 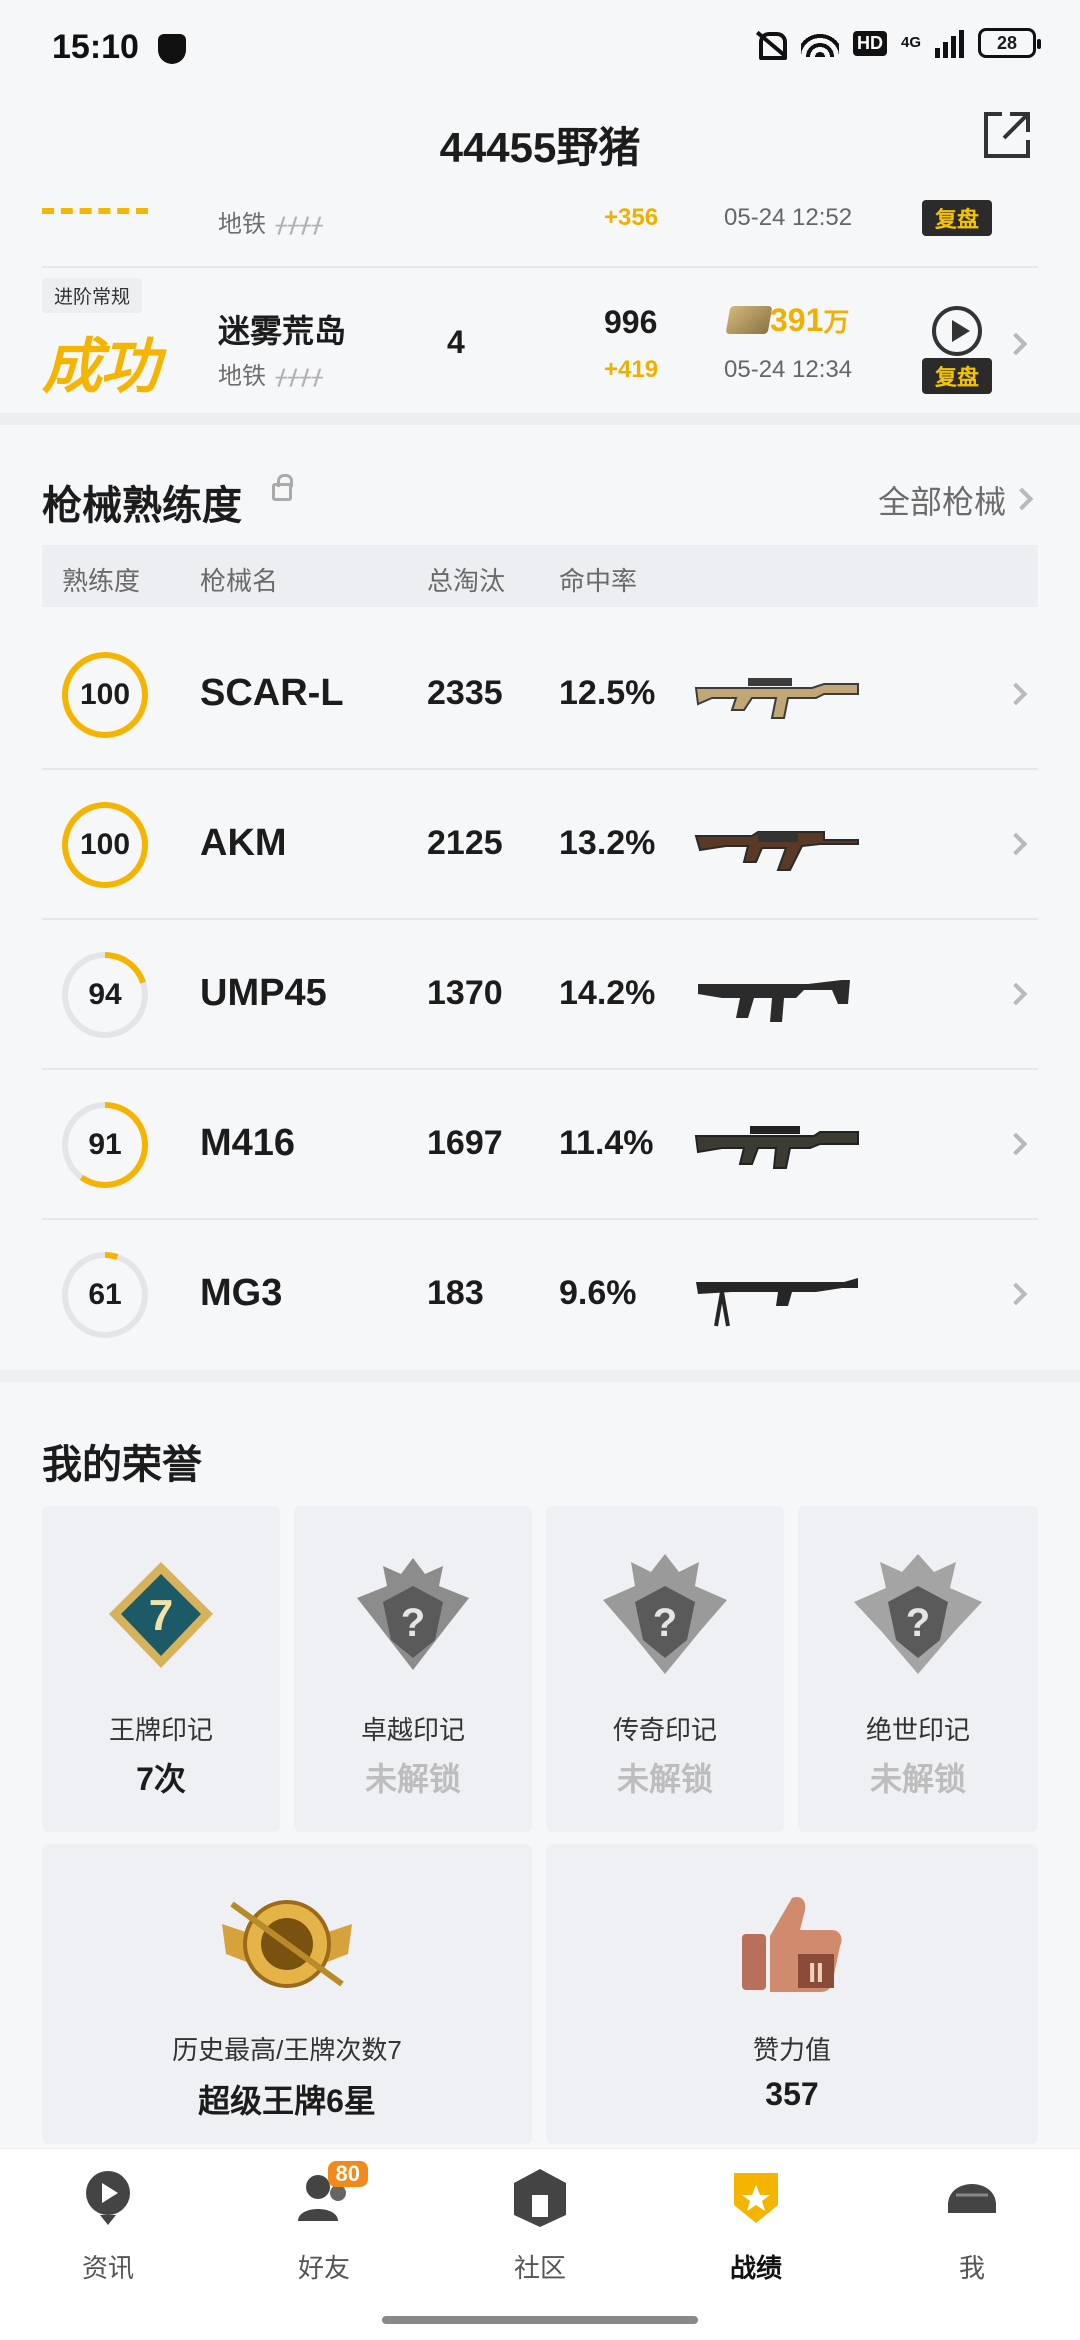 I want to click on network-type: 4G, so click(x=910, y=42).